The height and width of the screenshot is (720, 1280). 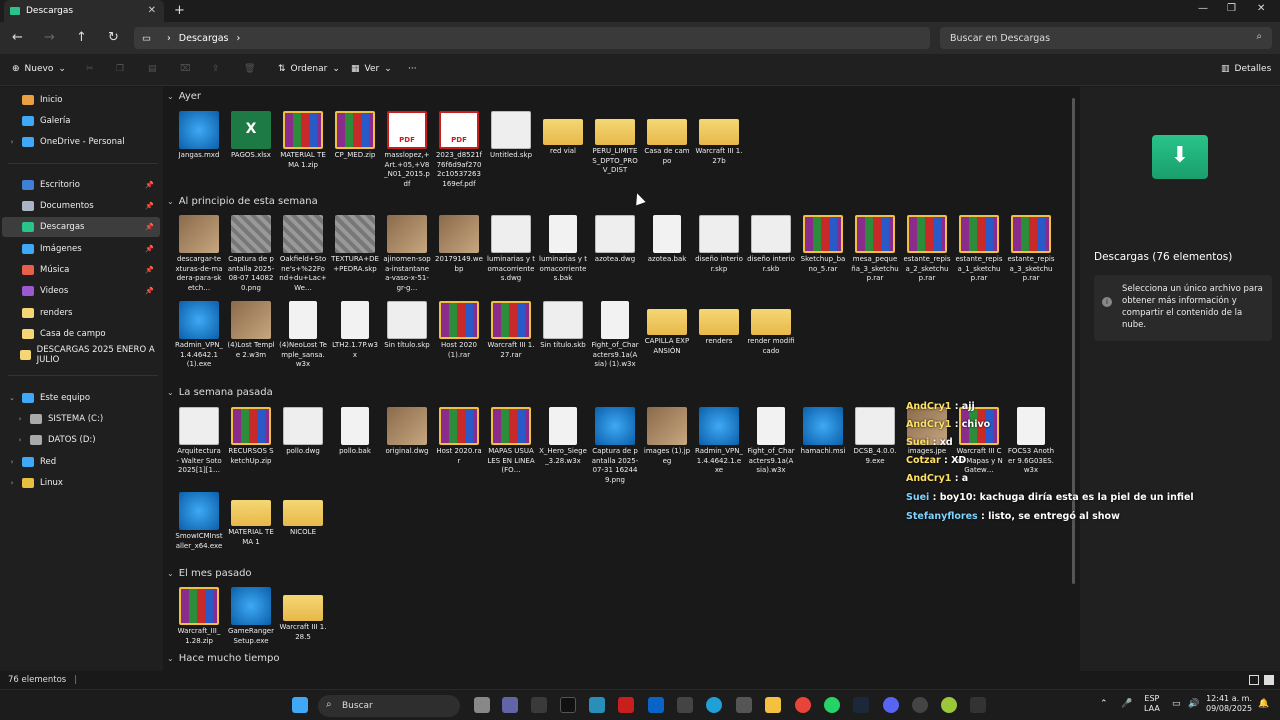 What do you see at coordinates (1269, 680) in the screenshot?
I see `large-icons-view-icon` at bounding box center [1269, 680].